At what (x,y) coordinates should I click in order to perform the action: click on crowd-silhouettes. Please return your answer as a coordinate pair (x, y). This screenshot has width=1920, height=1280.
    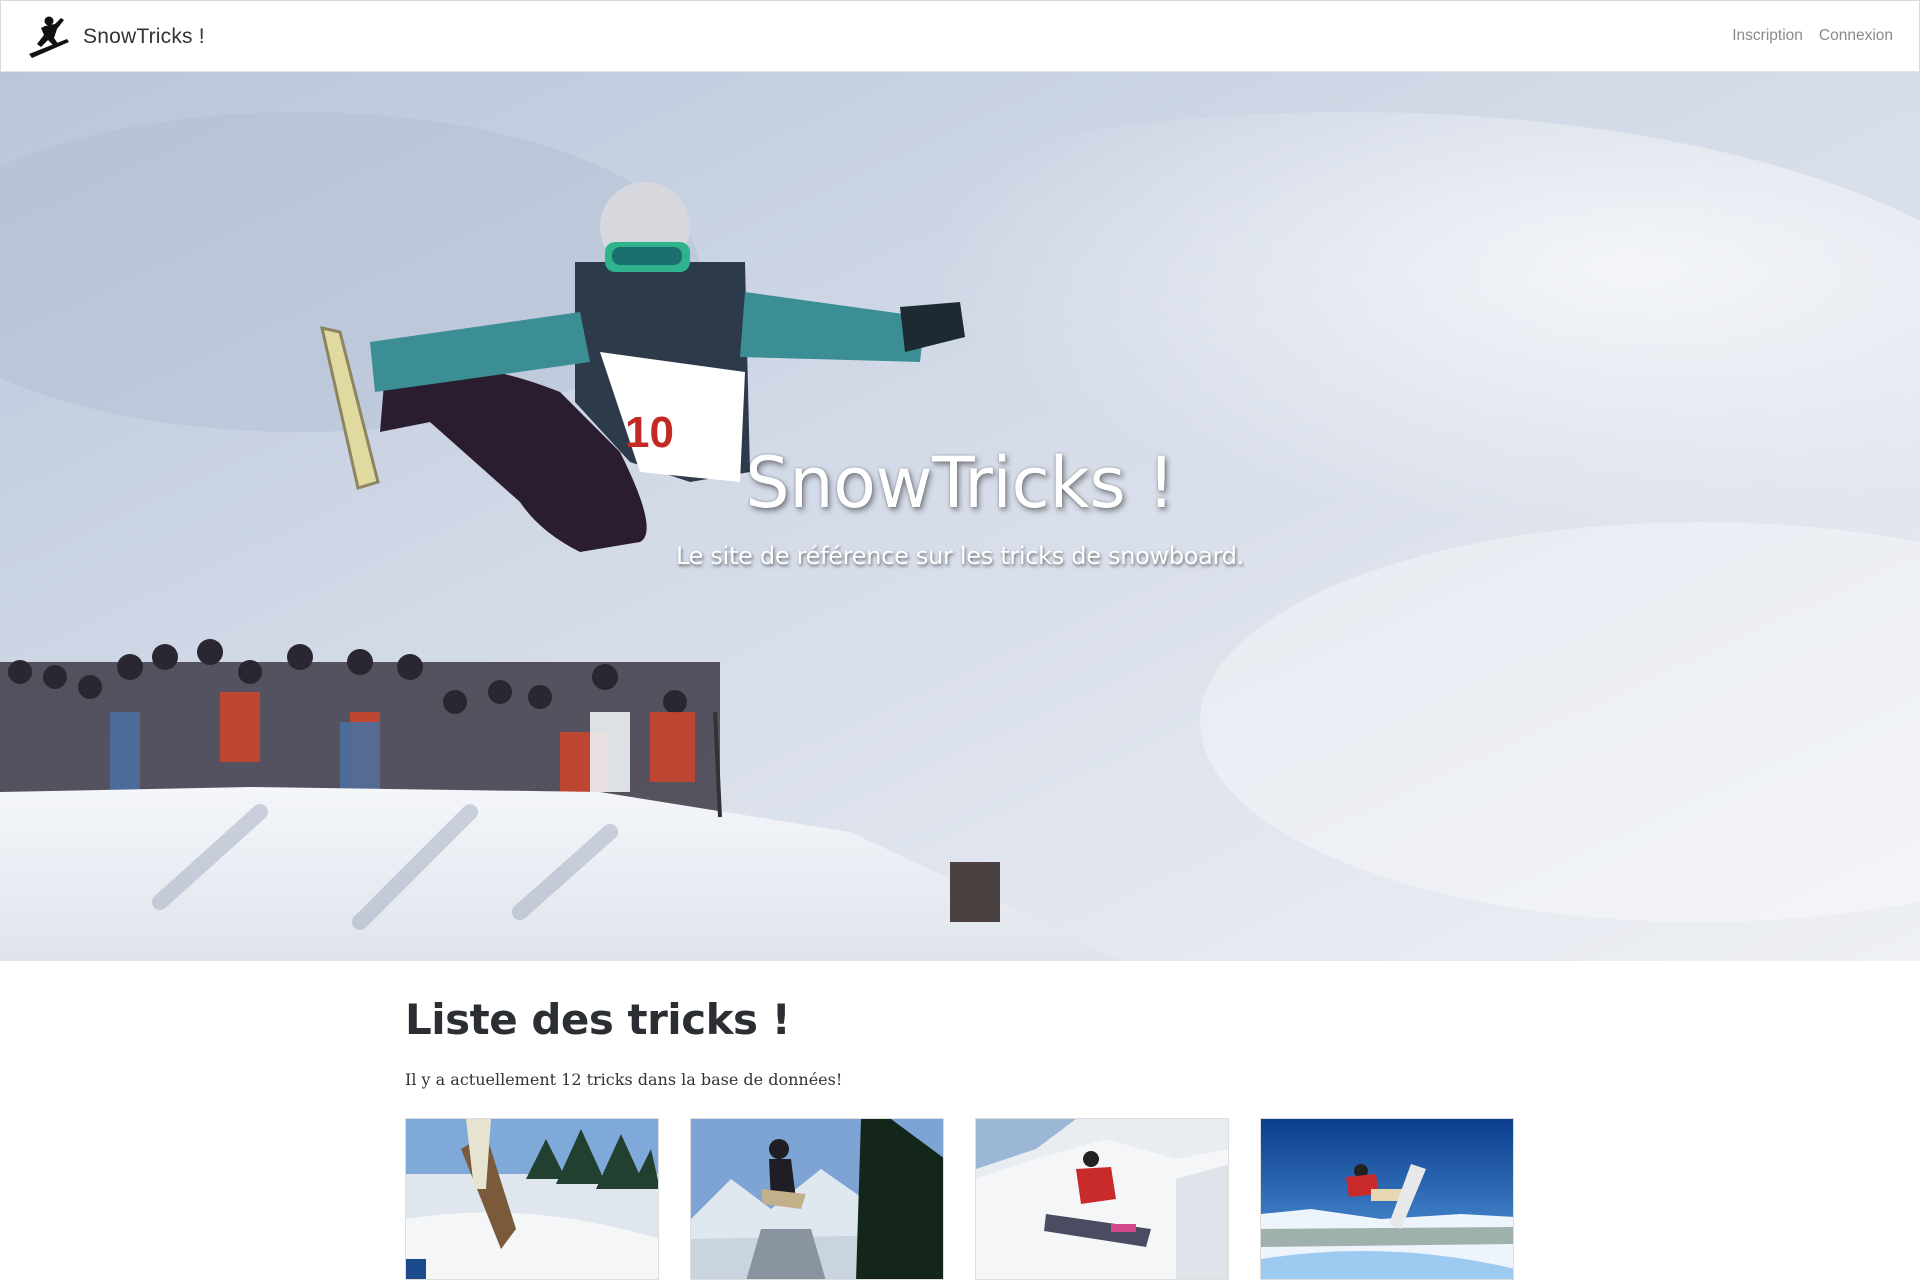
    Looking at the image, I should click on (360, 725).